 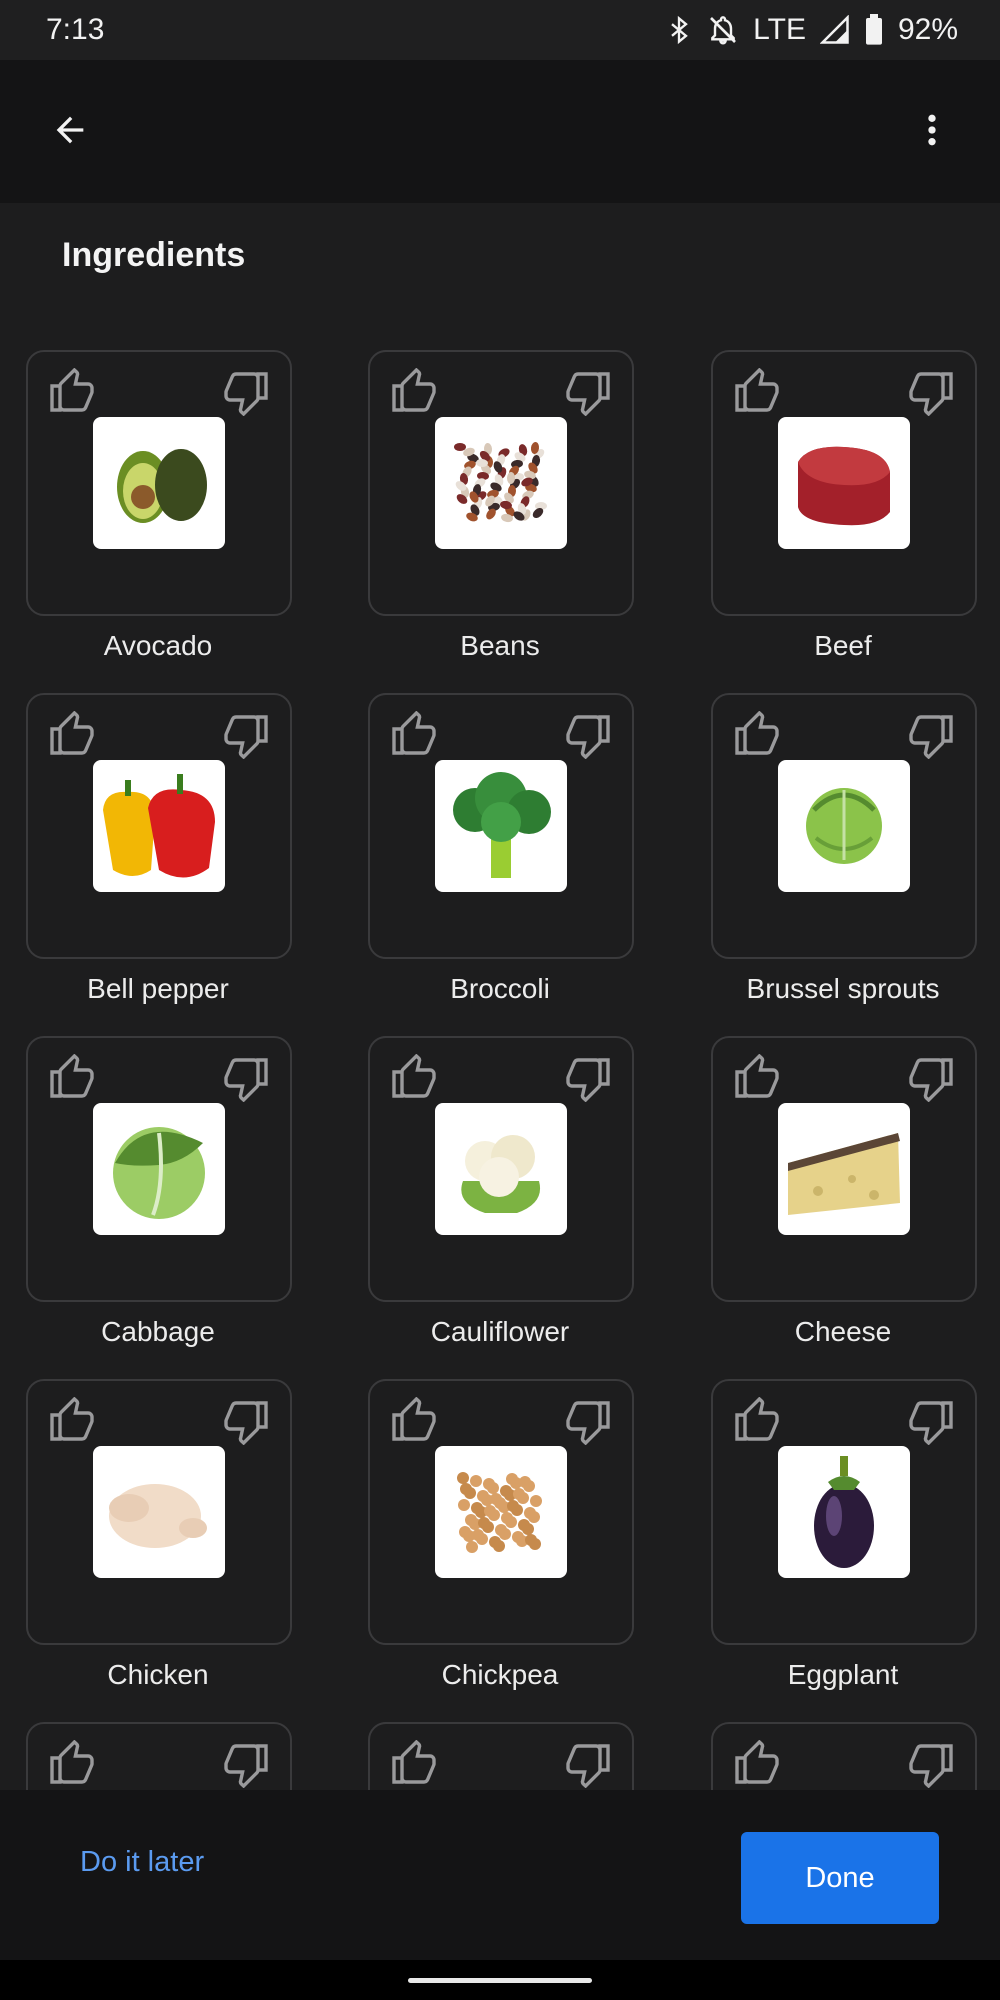 What do you see at coordinates (500, 1875) in the screenshot?
I see `bottom-action-bar: Do it later Done` at bounding box center [500, 1875].